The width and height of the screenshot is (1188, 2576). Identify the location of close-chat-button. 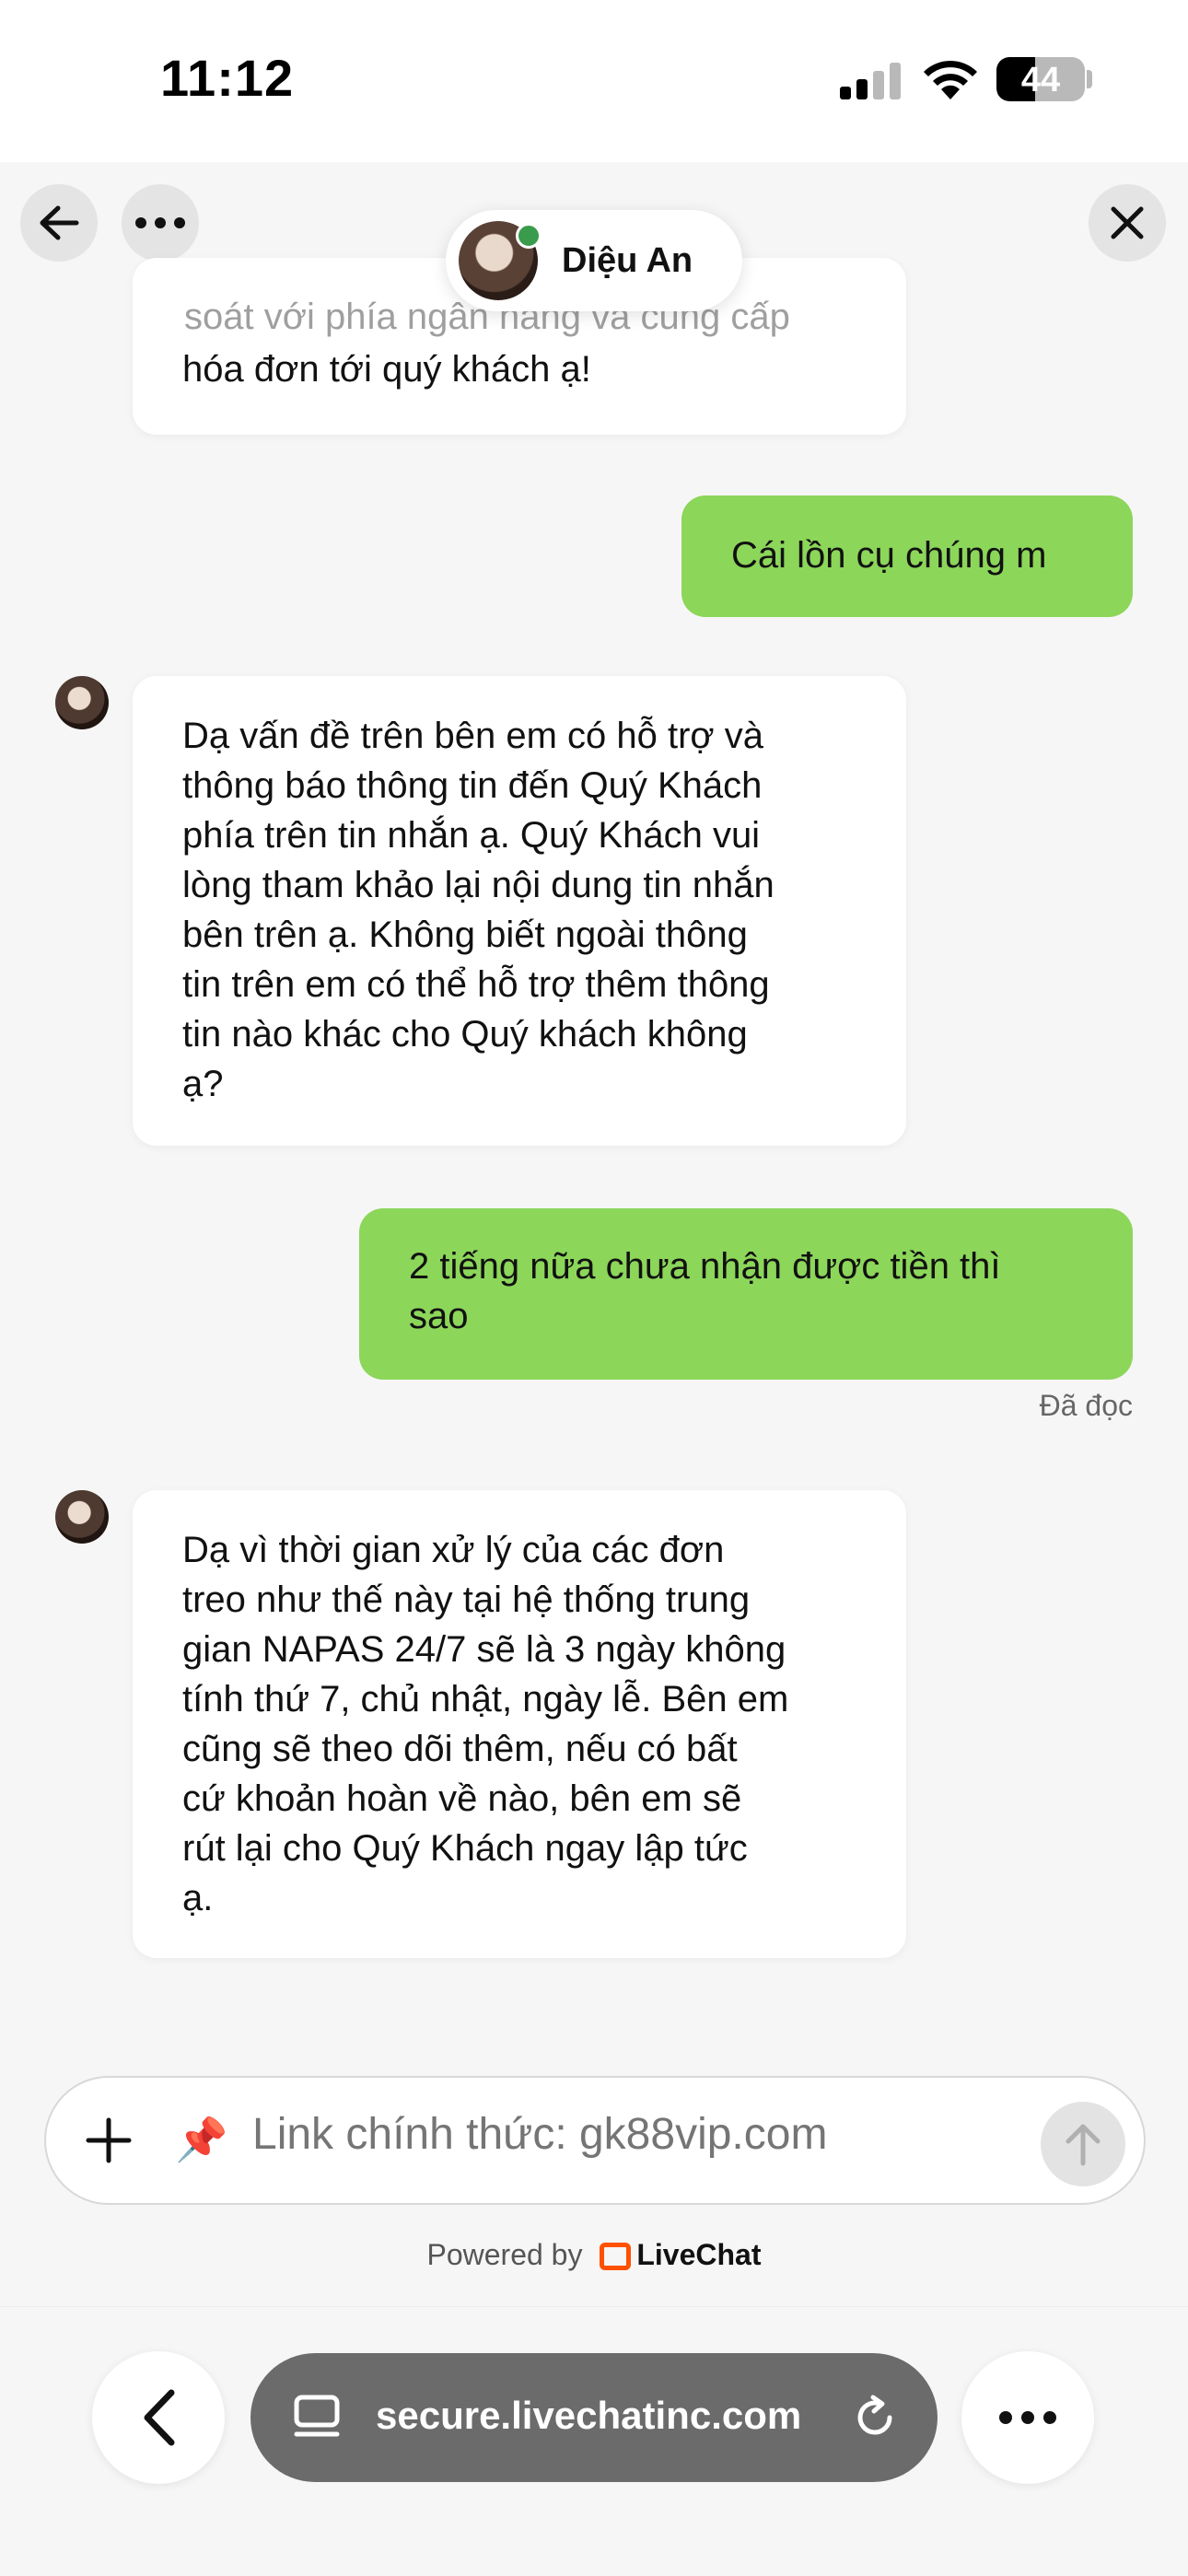
(1127, 223).